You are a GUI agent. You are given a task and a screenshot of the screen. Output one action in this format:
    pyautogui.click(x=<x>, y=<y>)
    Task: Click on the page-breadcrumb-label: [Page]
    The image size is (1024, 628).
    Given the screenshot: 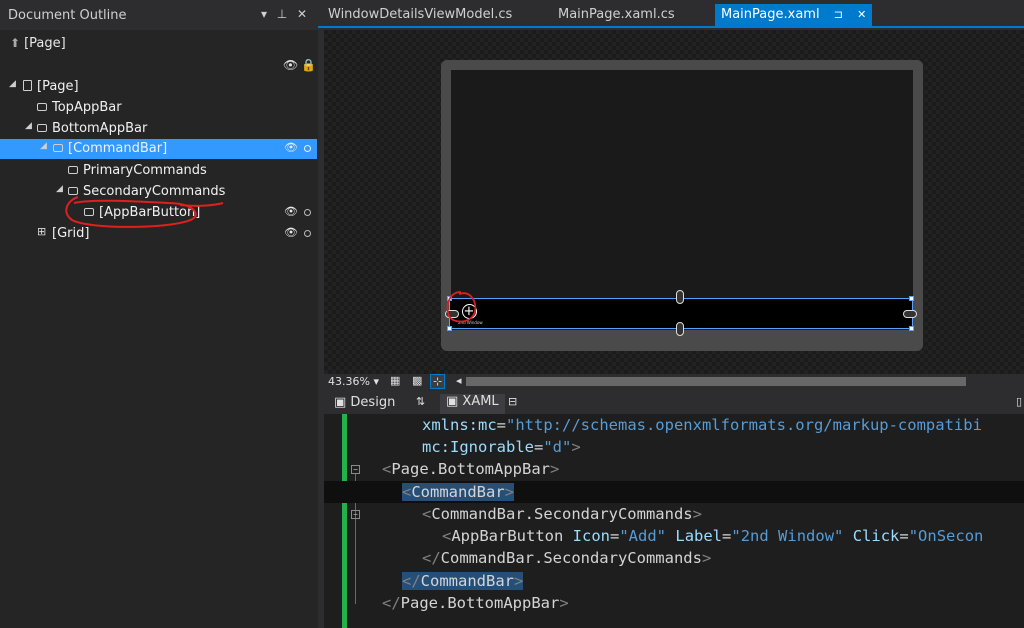 What is the action you would take?
    pyautogui.click(x=45, y=43)
    